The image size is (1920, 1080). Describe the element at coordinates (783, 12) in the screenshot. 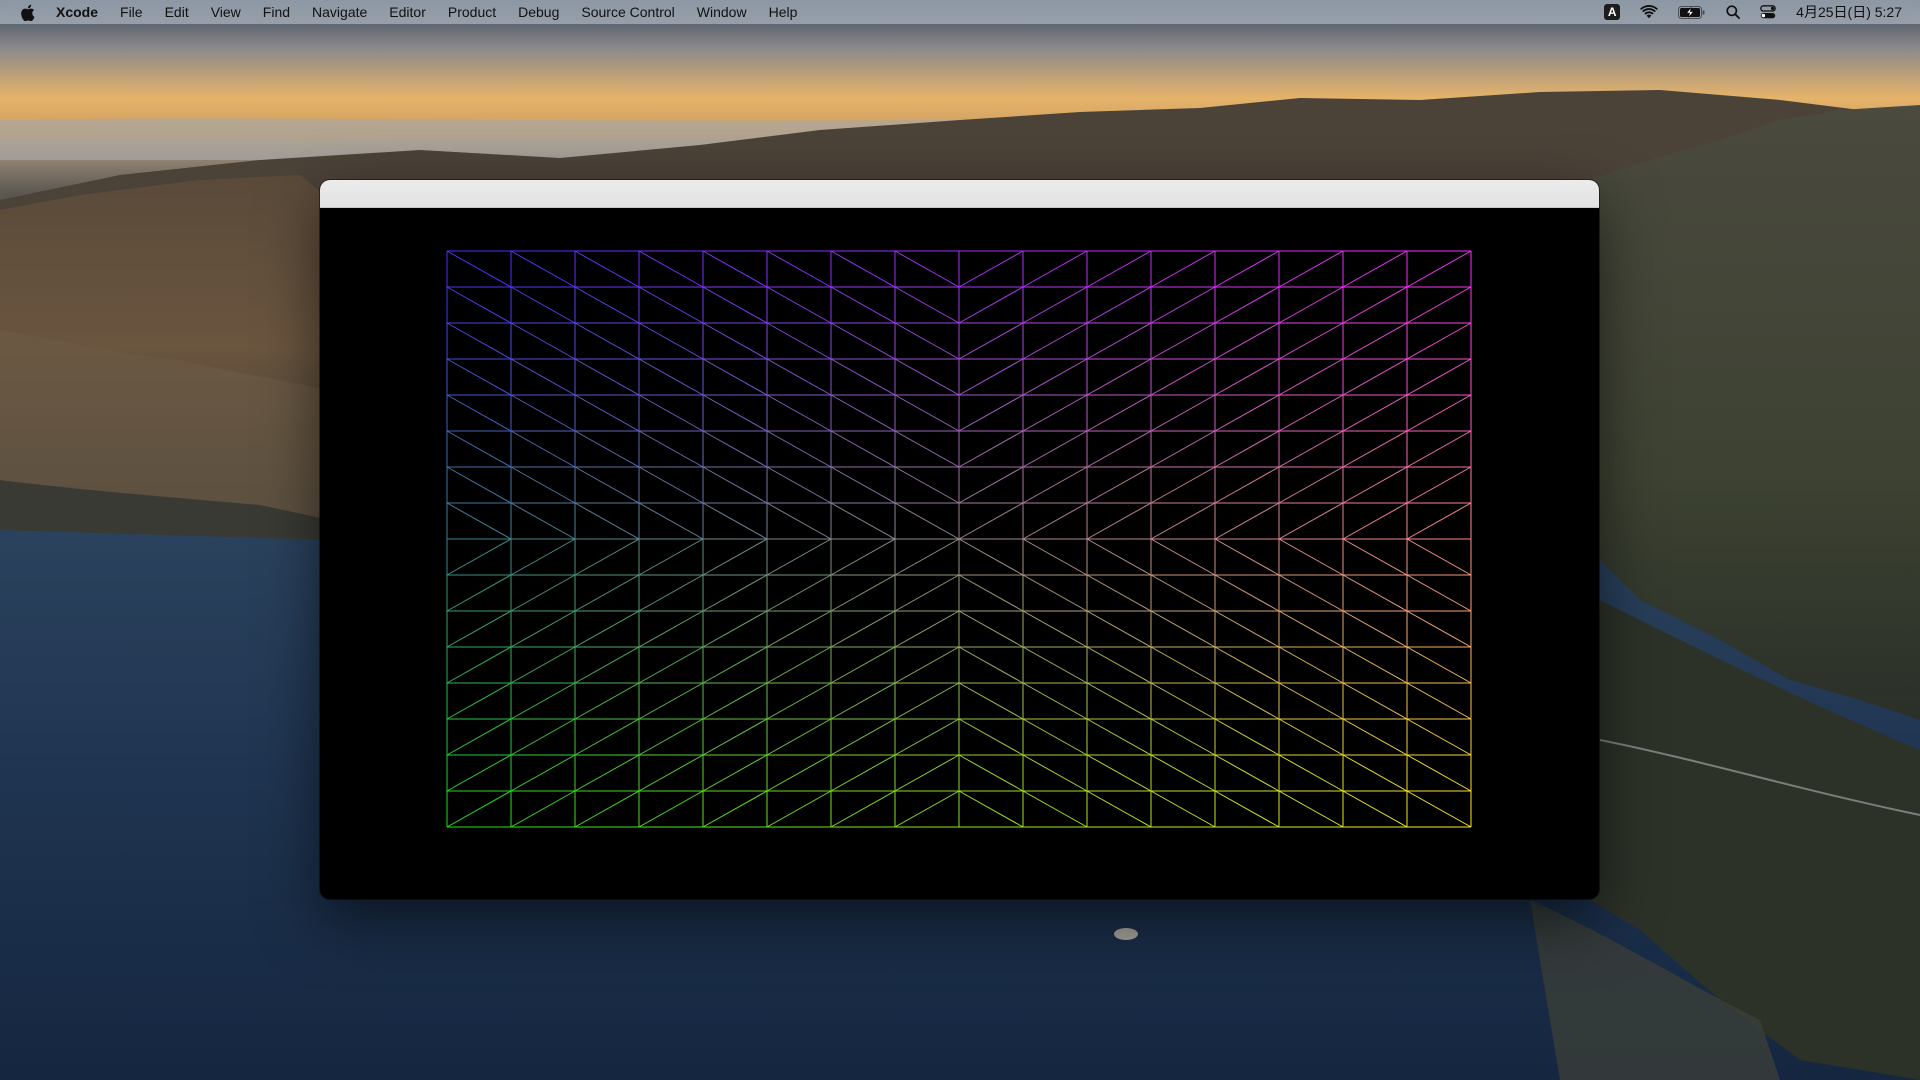

I see `menu-help: Help` at that location.